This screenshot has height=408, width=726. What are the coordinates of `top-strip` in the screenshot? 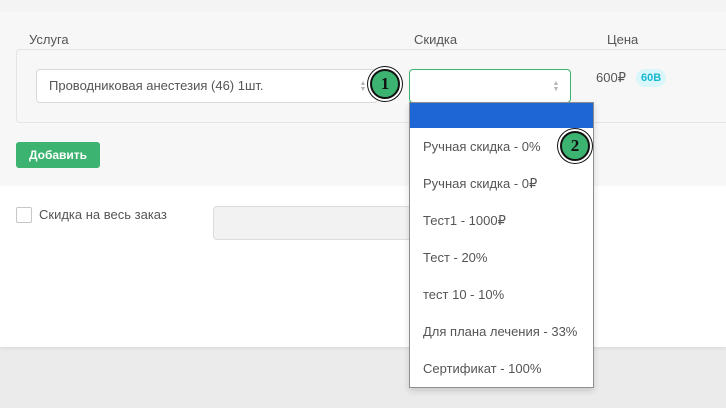 It's located at (363, 6).